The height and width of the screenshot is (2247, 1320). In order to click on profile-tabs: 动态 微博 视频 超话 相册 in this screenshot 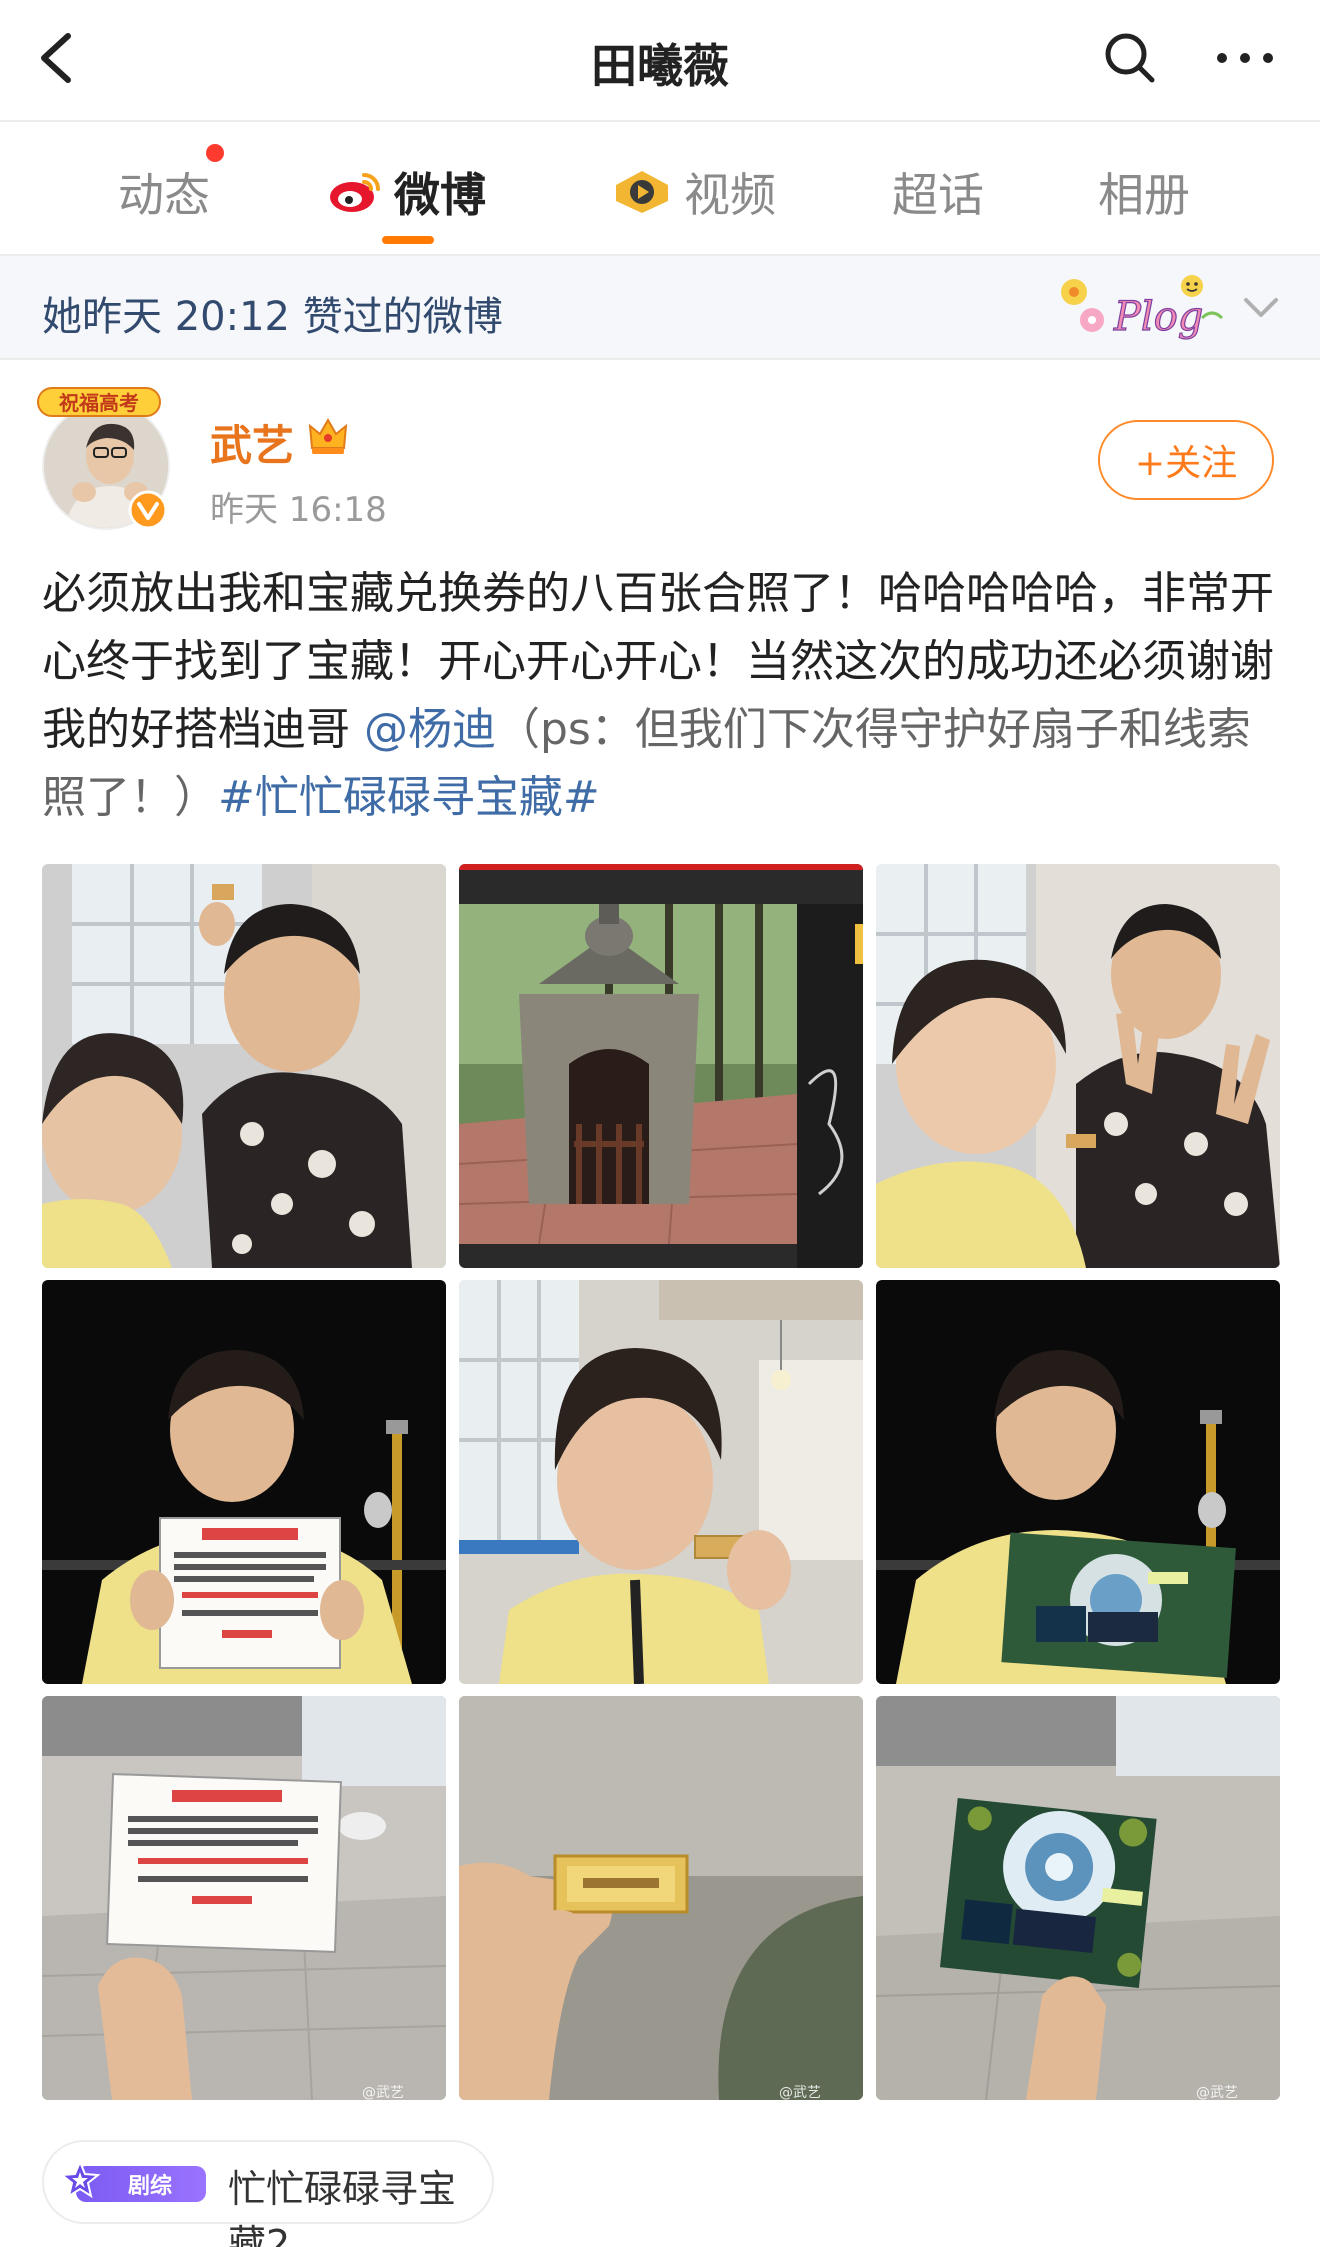, I will do `click(660, 189)`.